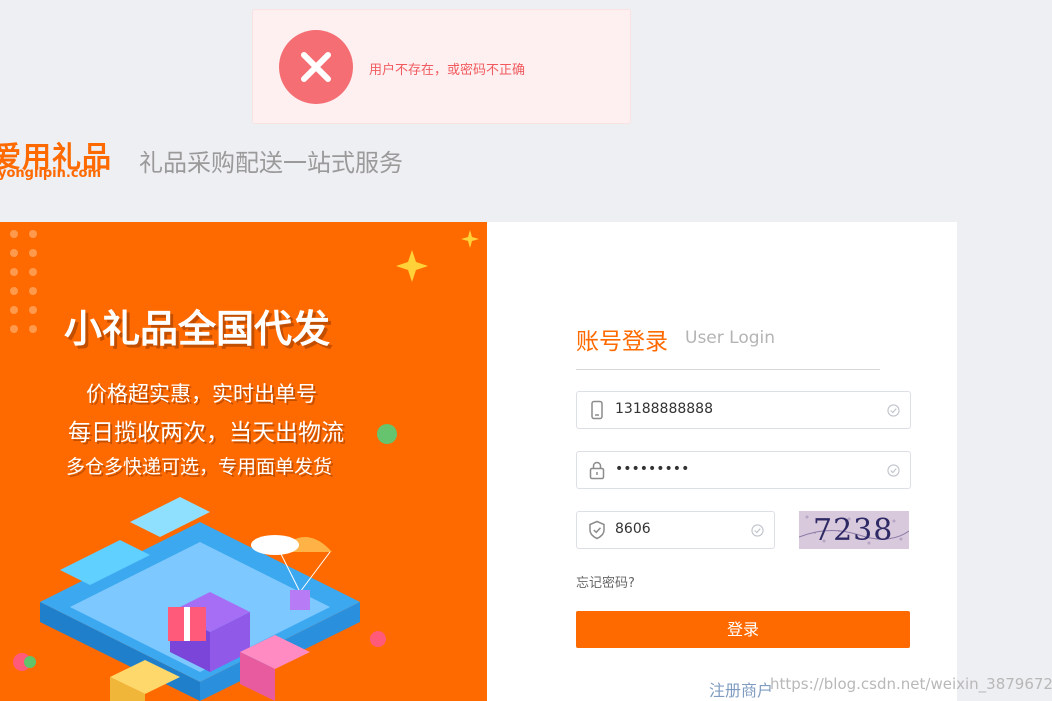 The height and width of the screenshot is (701, 1052). I want to click on banner-line-1: 价格超实惠，实时出单号, so click(201, 394).